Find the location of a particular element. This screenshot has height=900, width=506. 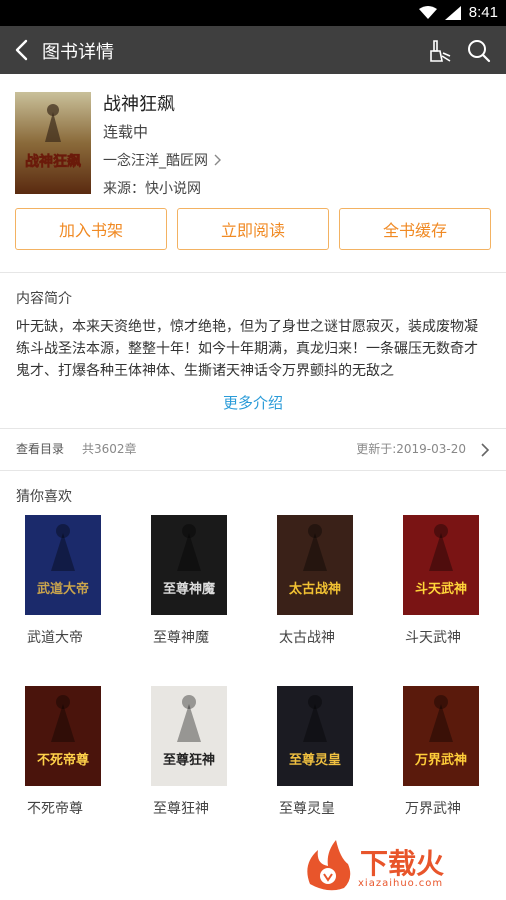

recommend-cover: 万界武神 is located at coordinates (441, 736).